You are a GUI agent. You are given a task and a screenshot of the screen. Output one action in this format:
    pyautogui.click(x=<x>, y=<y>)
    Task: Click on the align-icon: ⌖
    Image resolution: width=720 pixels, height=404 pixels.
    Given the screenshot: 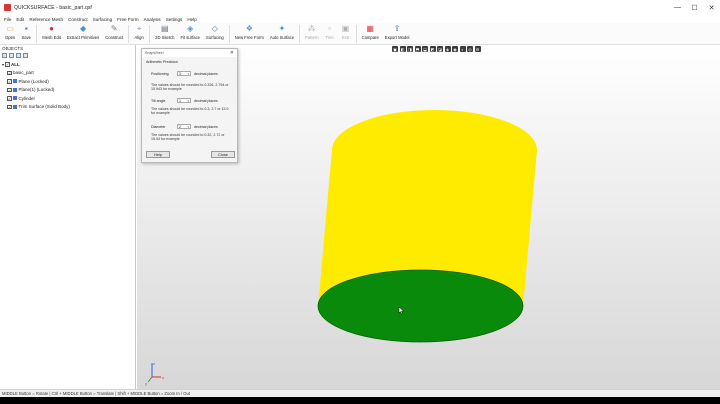 What is the action you would take?
    pyautogui.click(x=139, y=28)
    